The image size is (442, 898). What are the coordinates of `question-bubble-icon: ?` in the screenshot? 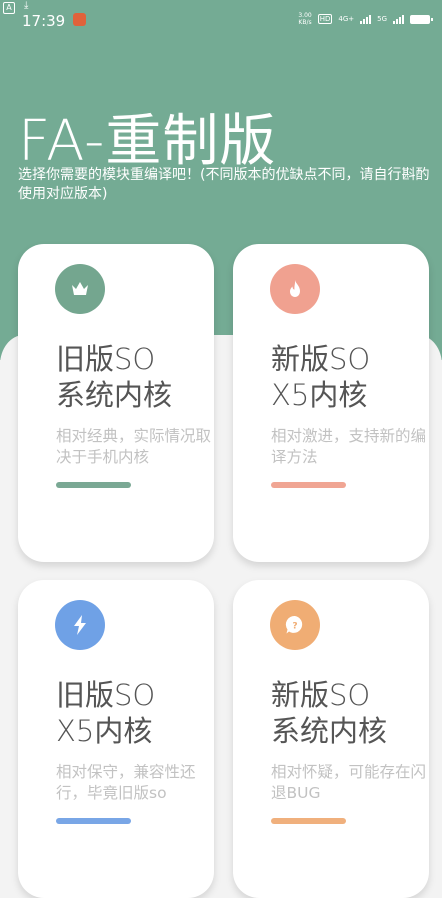 It's located at (295, 625).